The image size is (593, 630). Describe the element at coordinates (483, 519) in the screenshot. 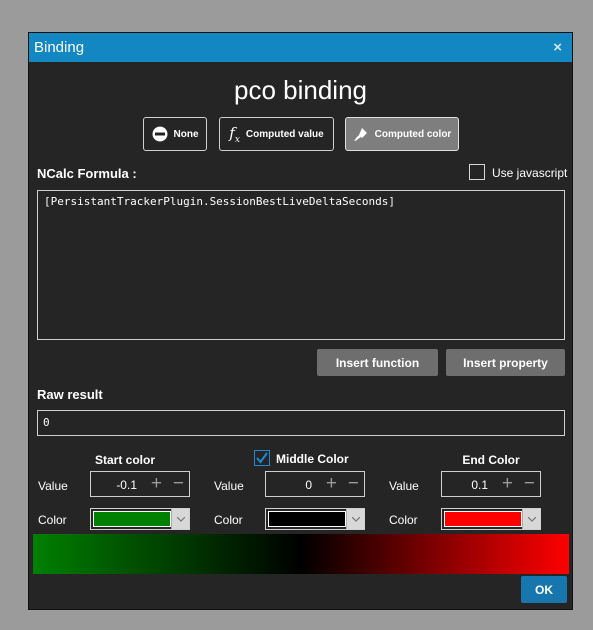

I see `end-color-swatch` at that location.